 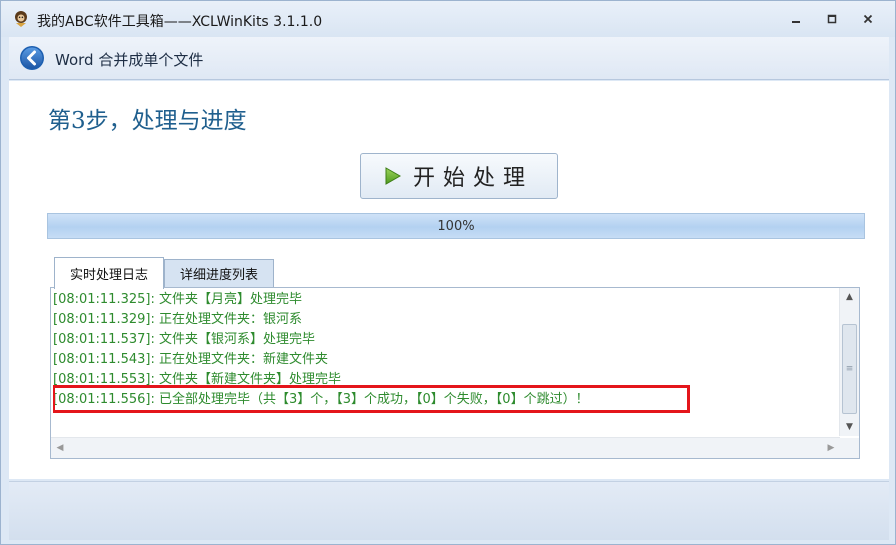 What do you see at coordinates (796, 19) in the screenshot?
I see `minimize-button` at bounding box center [796, 19].